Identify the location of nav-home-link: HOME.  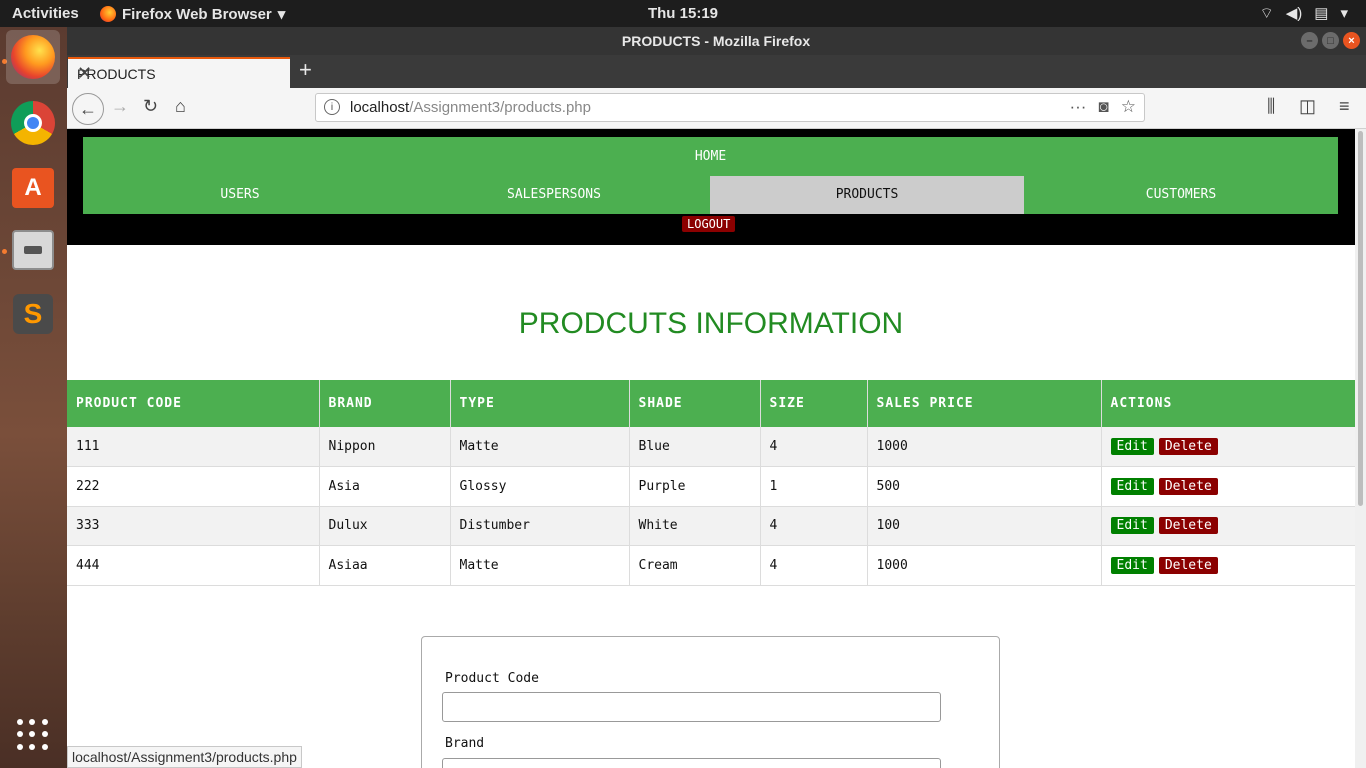
(710, 156).